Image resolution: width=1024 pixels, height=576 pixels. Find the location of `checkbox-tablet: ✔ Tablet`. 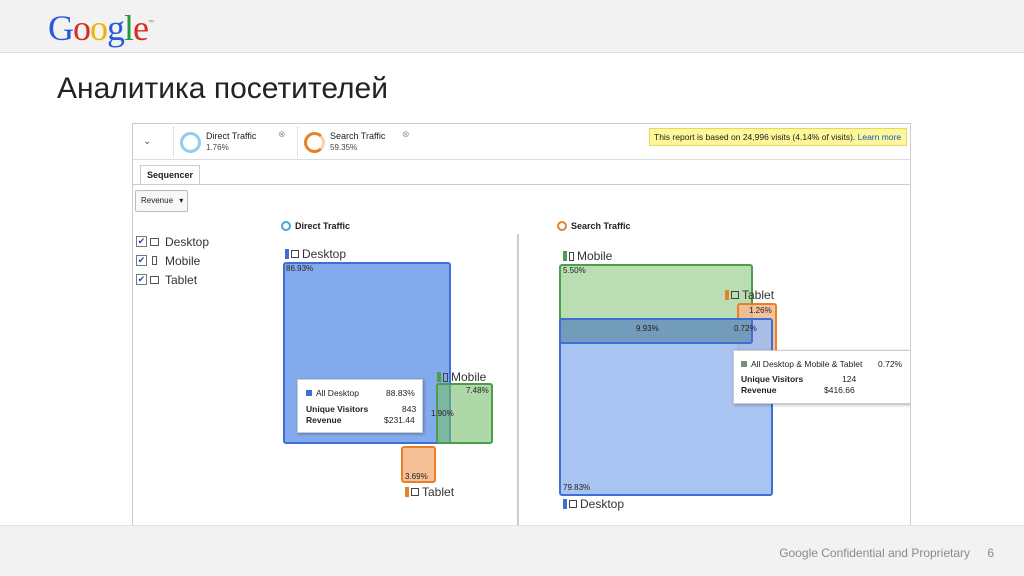

checkbox-tablet: ✔ Tablet is located at coordinates (172, 279).